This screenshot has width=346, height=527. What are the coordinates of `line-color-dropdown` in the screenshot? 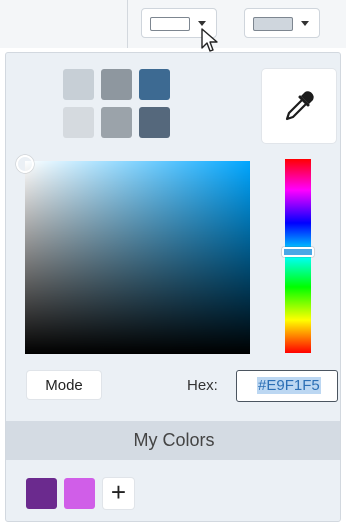 It's located at (282, 23).